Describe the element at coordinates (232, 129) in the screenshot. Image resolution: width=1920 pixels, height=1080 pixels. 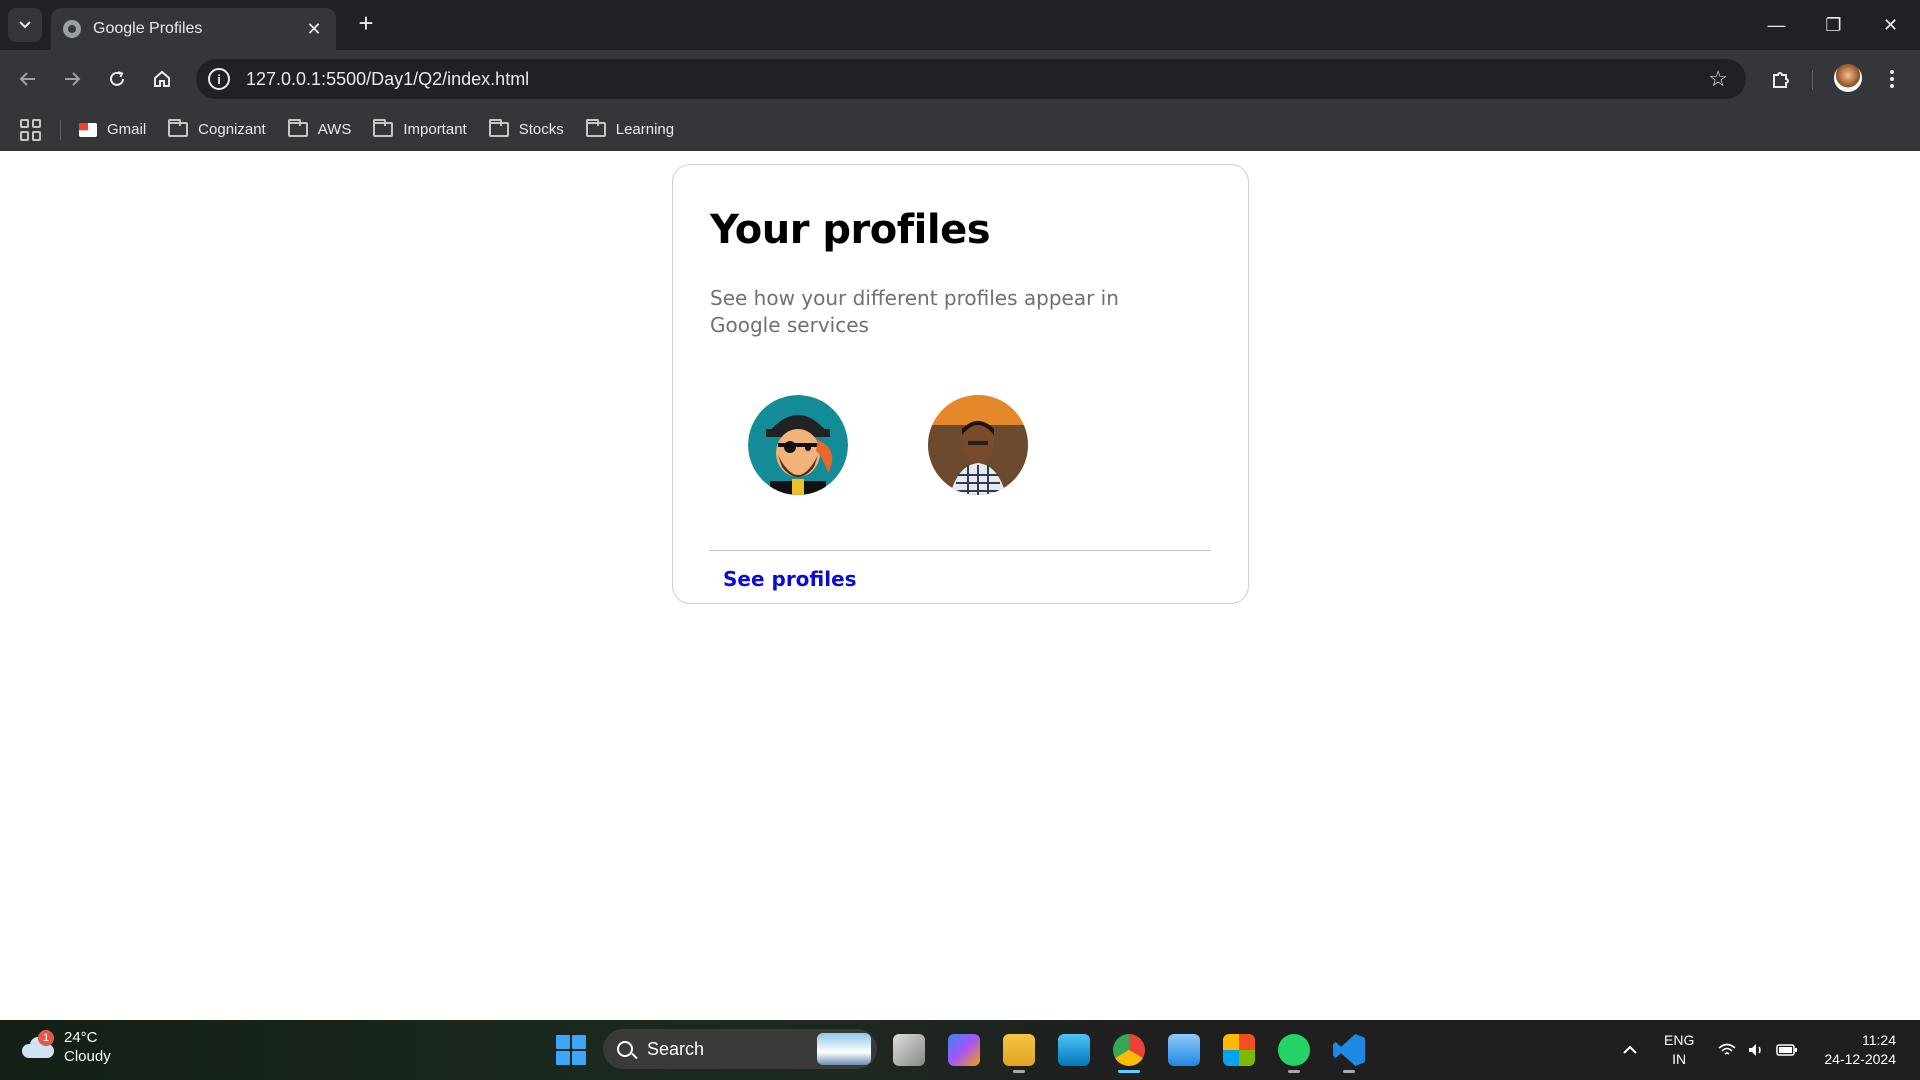
I see `bookmark-label: Cognizant` at that location.